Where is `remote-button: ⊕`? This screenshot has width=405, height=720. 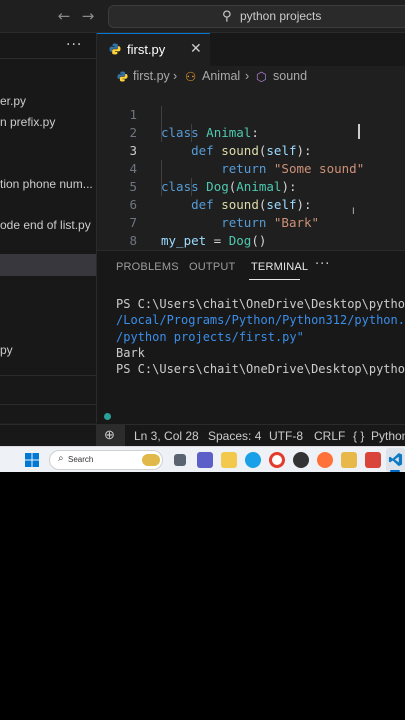 remote-button: ⊕ is located at coordinates (110, 436).